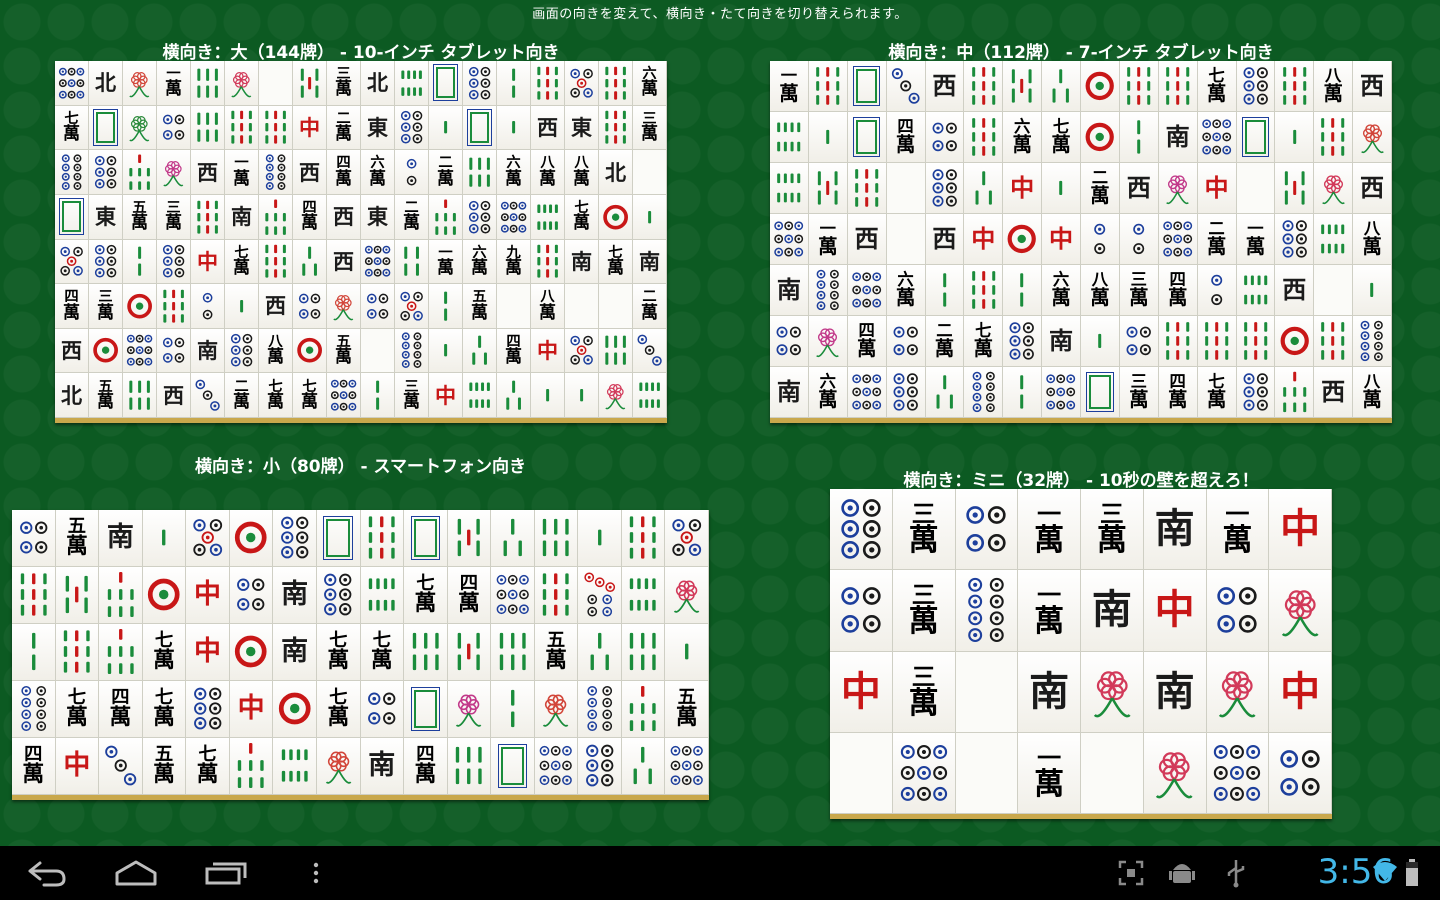 Image resolution: width=1440 pixels, height=900 pixels. Describe the element at coordinates (616, 172) in the screenshot. I see `wind-北-tile: 北` at that location.